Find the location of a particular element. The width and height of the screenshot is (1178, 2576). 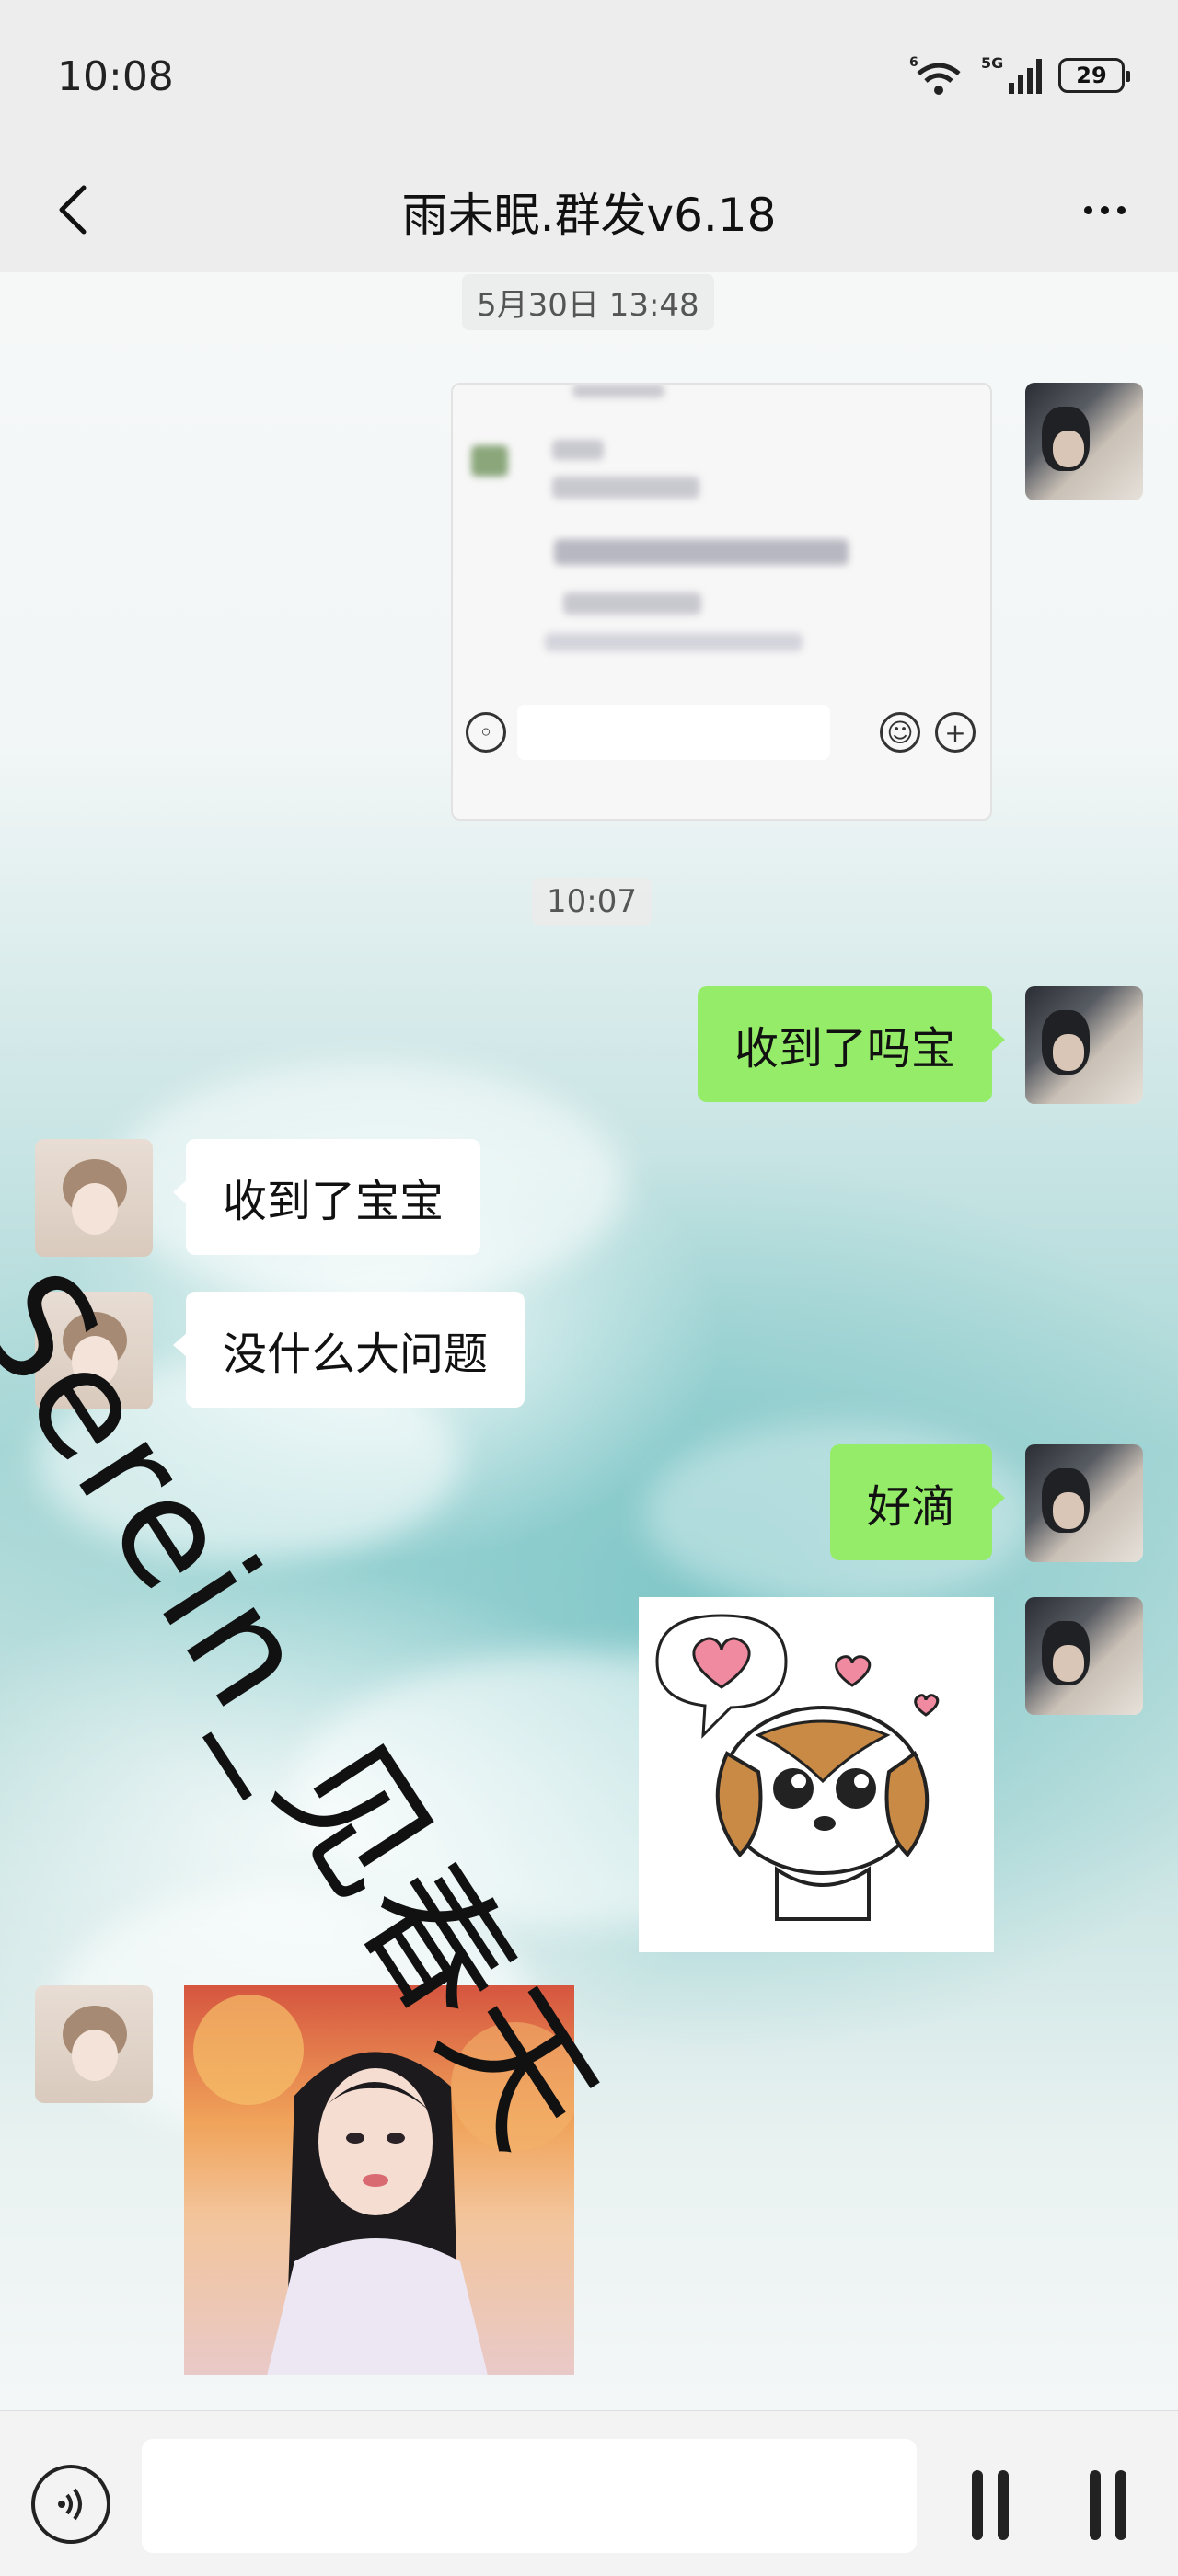

svg-text: 5G is located at coordinates (992, 63).